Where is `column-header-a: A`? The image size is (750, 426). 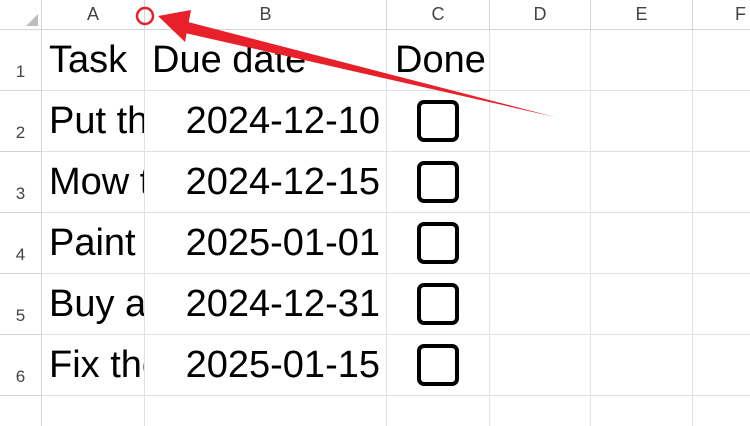
column-header-a: A is located at coordinates (93, 15).